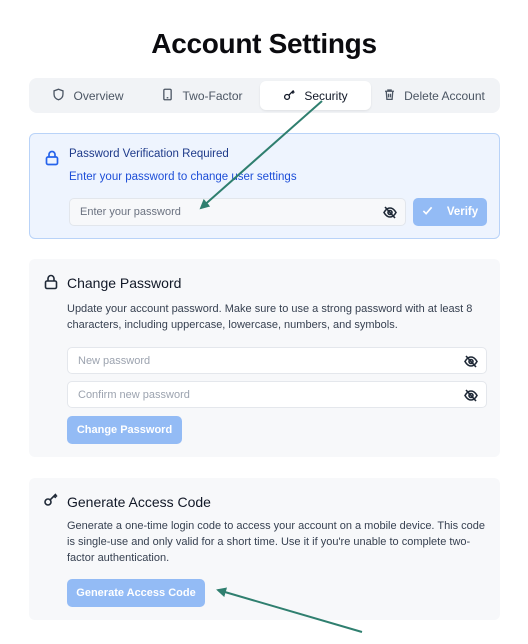 Image resolution: width=528 pixels, height=644 pixels. What do you see at coordinates (134, 394) in the screenshot?
I see `input-placeholder: Confirm new password` at bounding box center [134, 394].